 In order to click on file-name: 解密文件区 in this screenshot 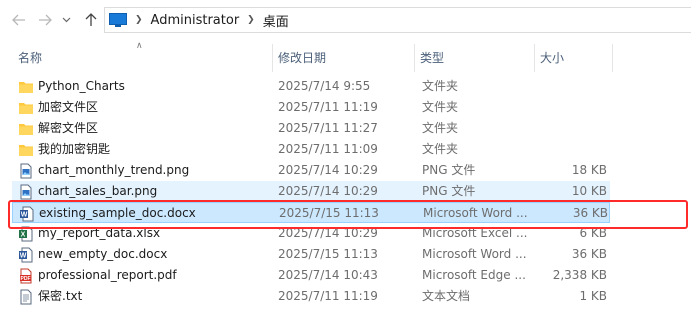, I will do `click(68, 128)`.